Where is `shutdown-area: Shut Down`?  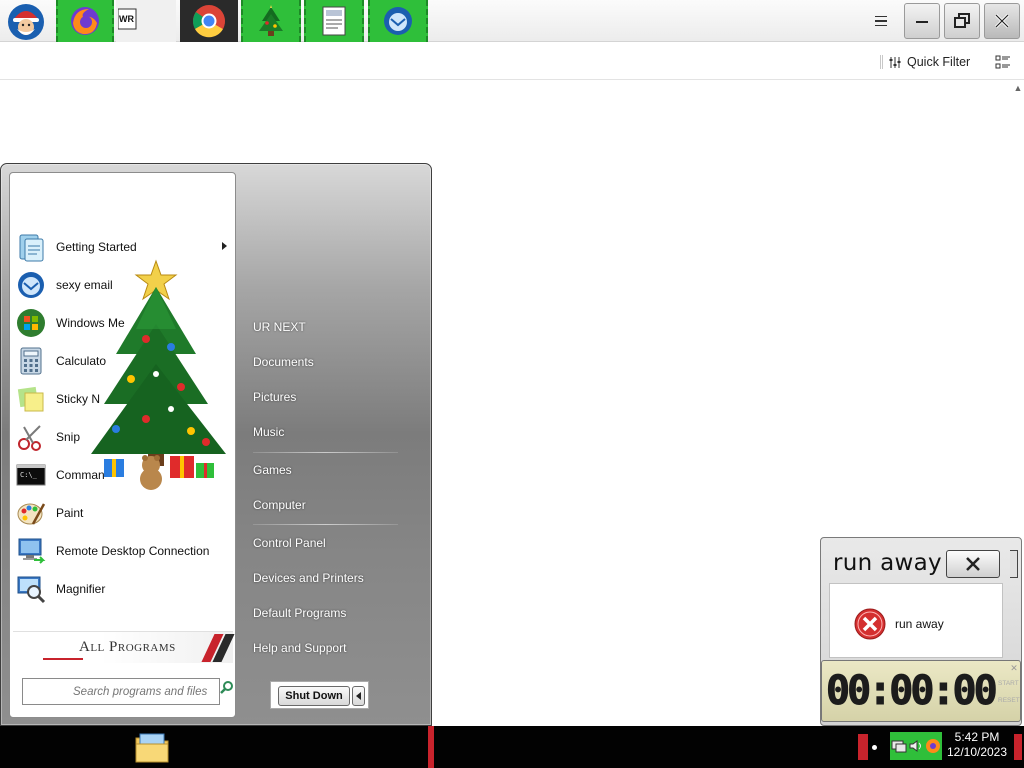 shutdown-area: Shut Down is located at coordinates (319, 695).